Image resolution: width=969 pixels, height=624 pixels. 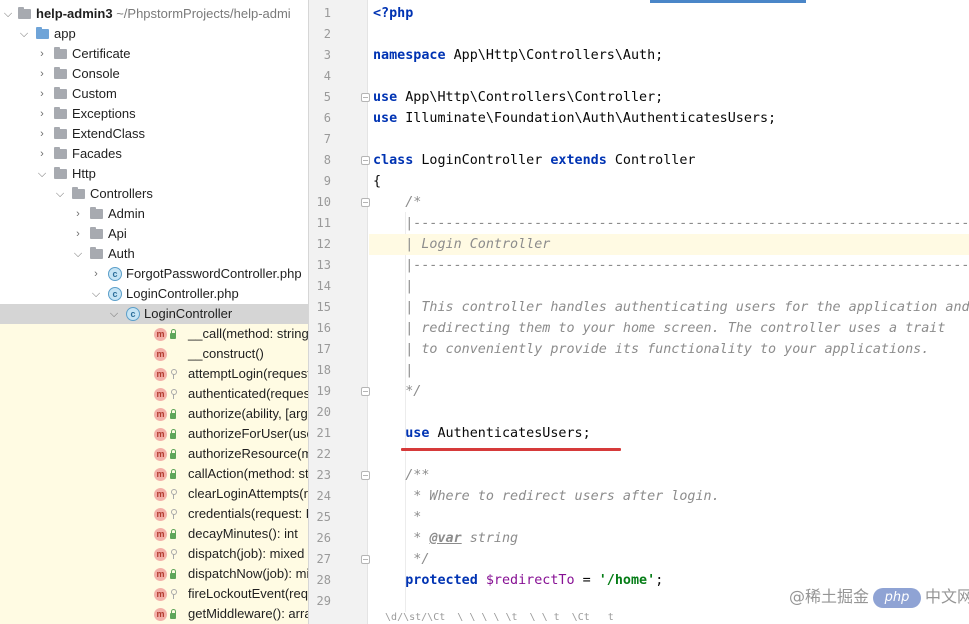 What do you see at coordinates (669, 433) in the screenshot?
I see `code-line: use AuthenticatesUsers;` at bounding box center [669, 433].